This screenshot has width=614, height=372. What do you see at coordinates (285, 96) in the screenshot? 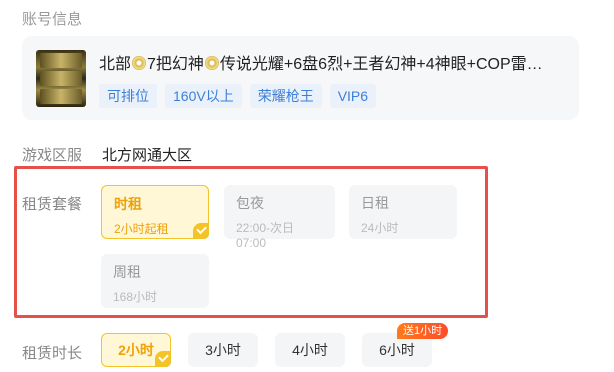
I see `tag-rank-title: 荣耀枪王` at bounding box center [285, 96].